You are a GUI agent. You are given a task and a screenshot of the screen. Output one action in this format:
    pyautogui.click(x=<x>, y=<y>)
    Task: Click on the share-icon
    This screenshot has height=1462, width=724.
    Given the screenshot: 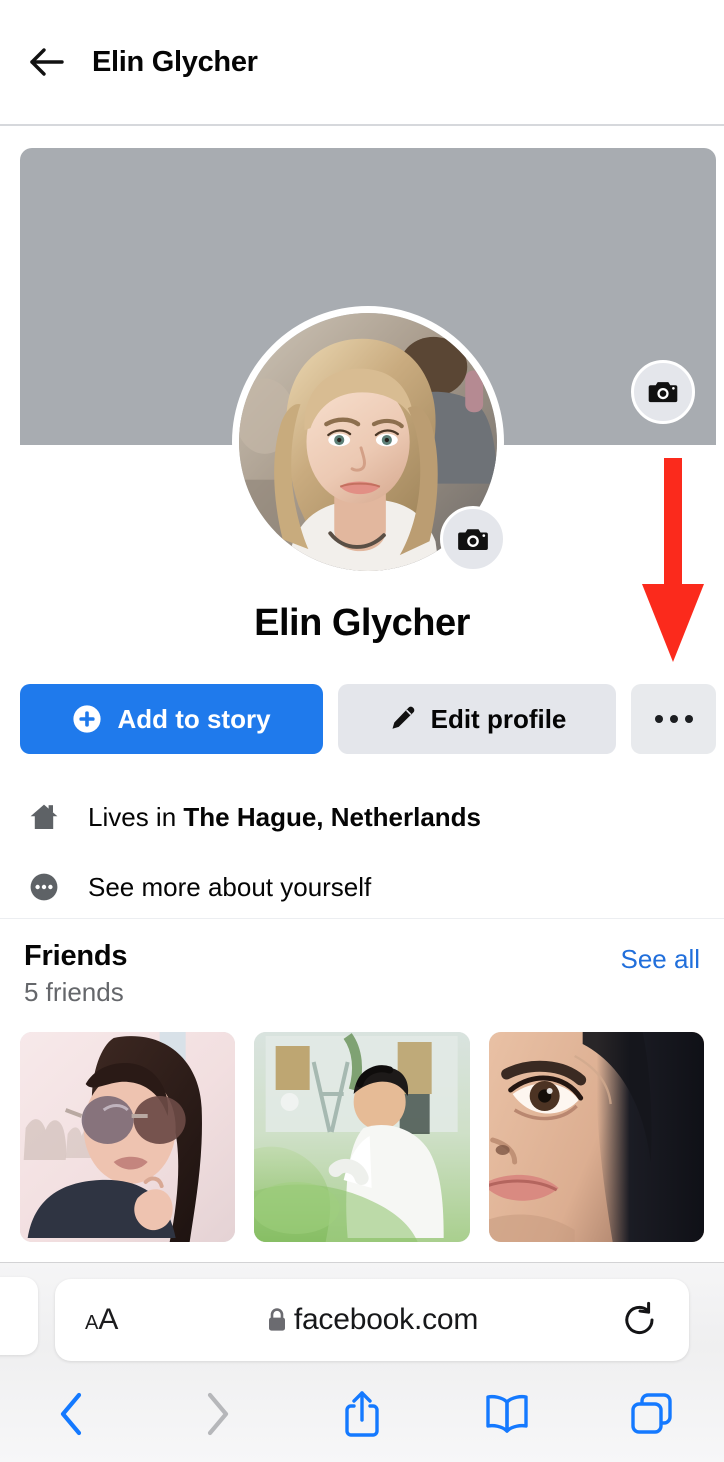 What is the action you would take?
    pyautogui.click(x=362, y=1414)
    